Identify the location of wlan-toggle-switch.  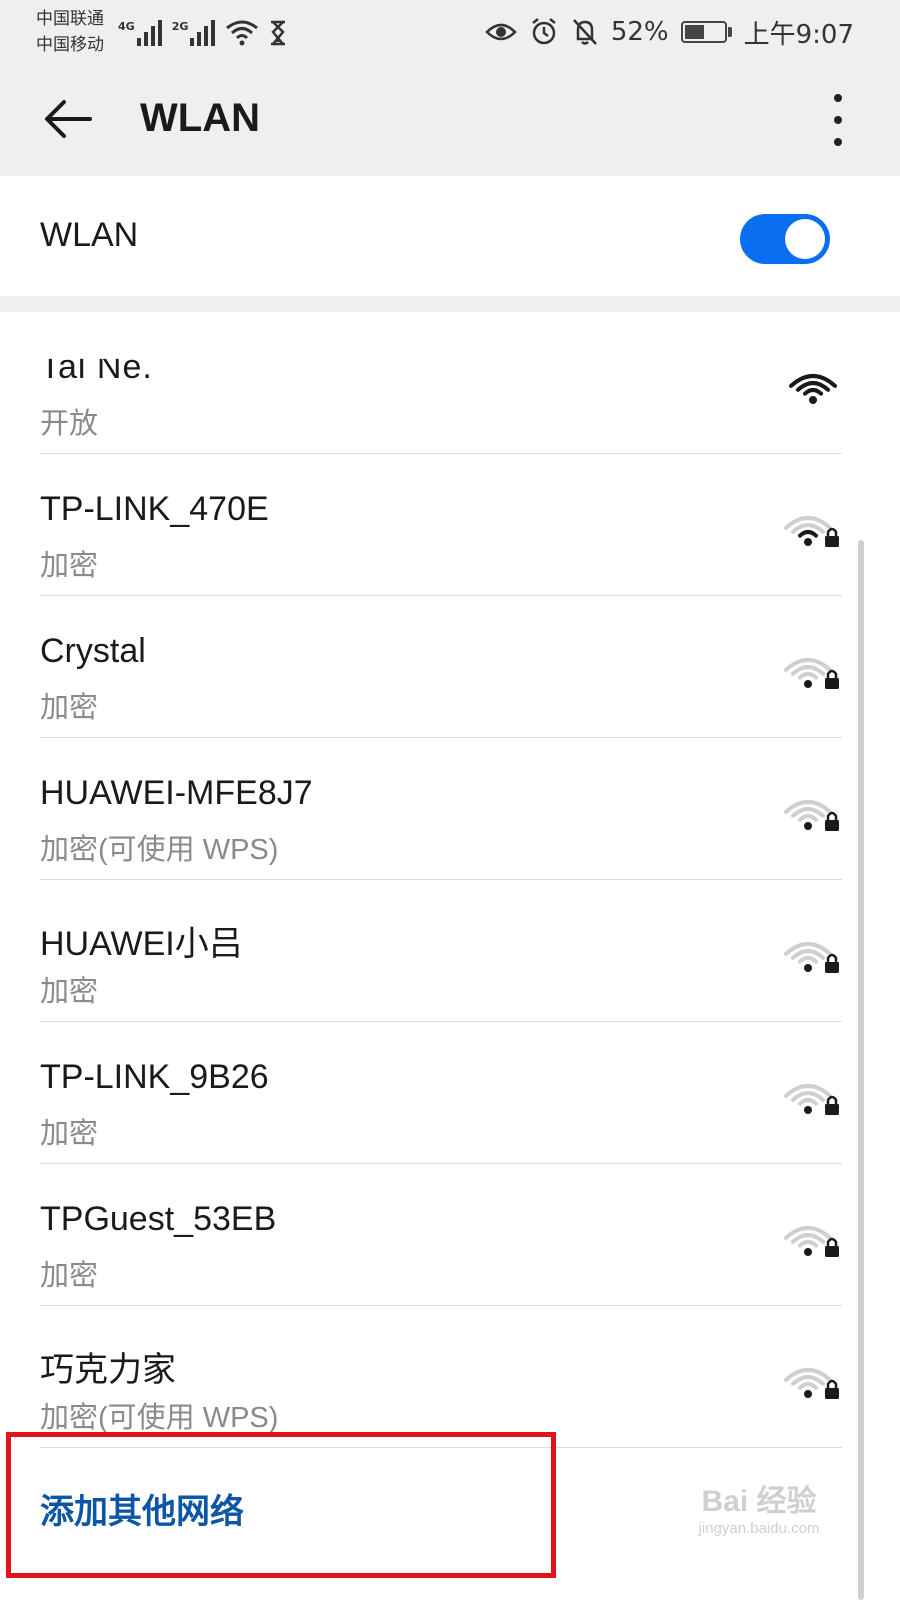
(785, 239).